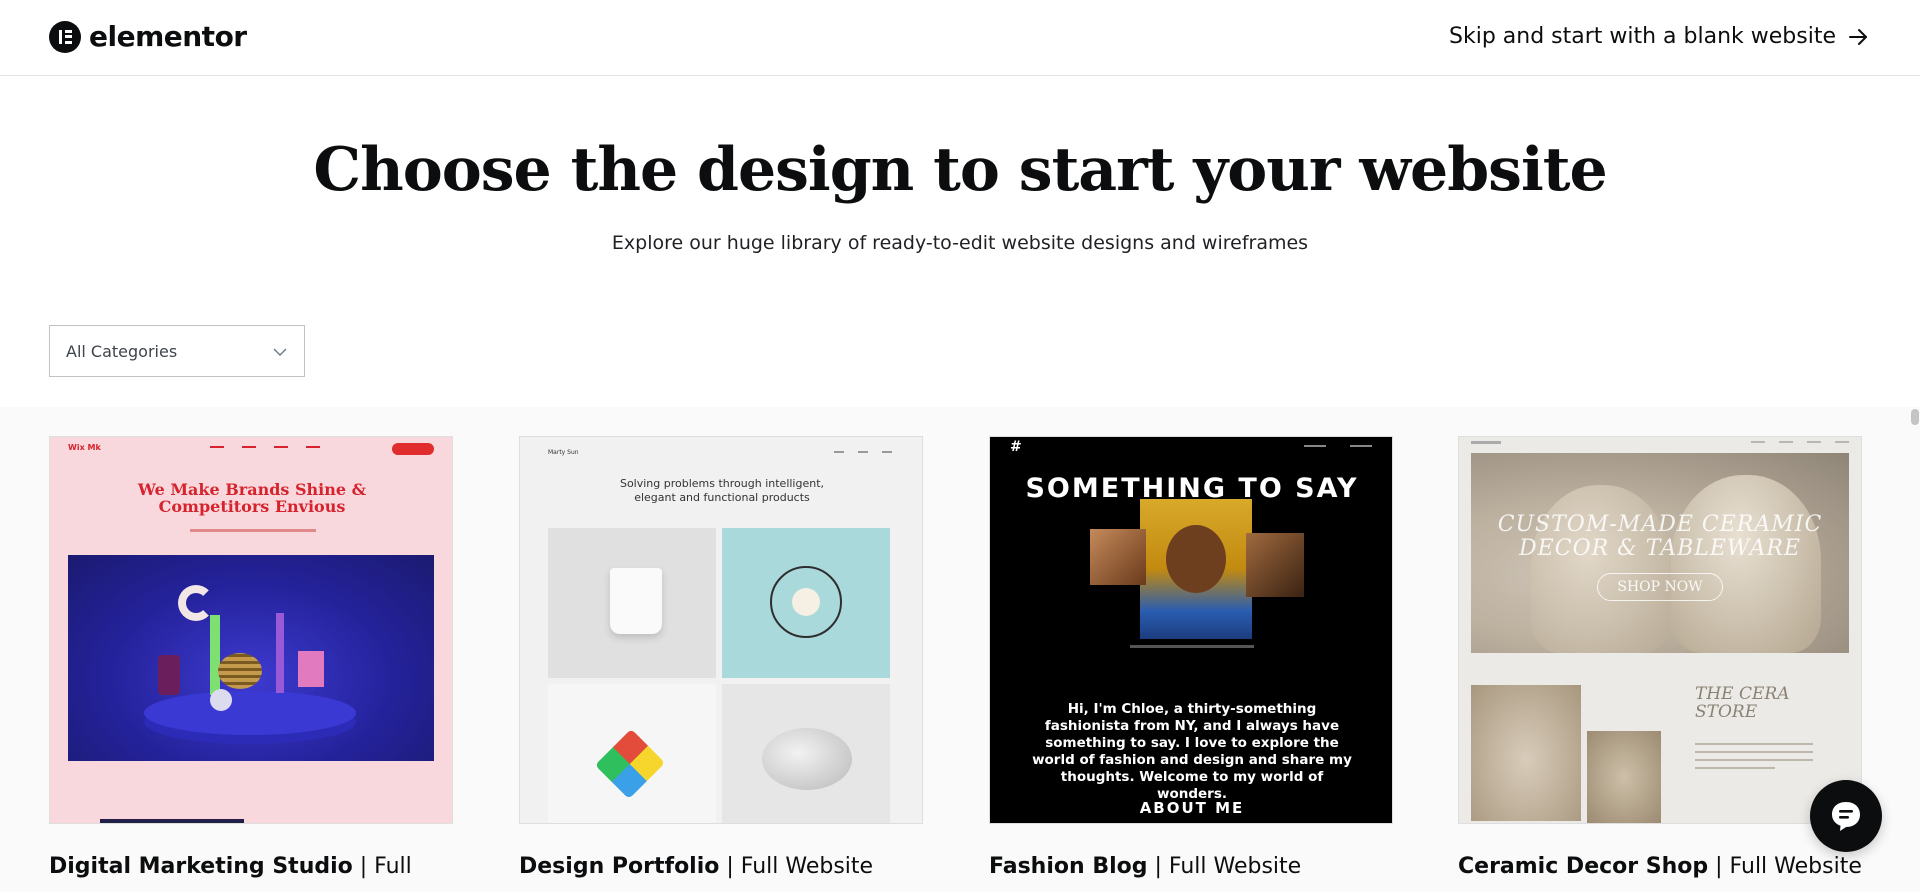 The width and height of the screenshot is (1920, 892). Describe the element at coordinates (563, 452) in the screenshot. I see `preview-logo: Marty Sun` at that location.